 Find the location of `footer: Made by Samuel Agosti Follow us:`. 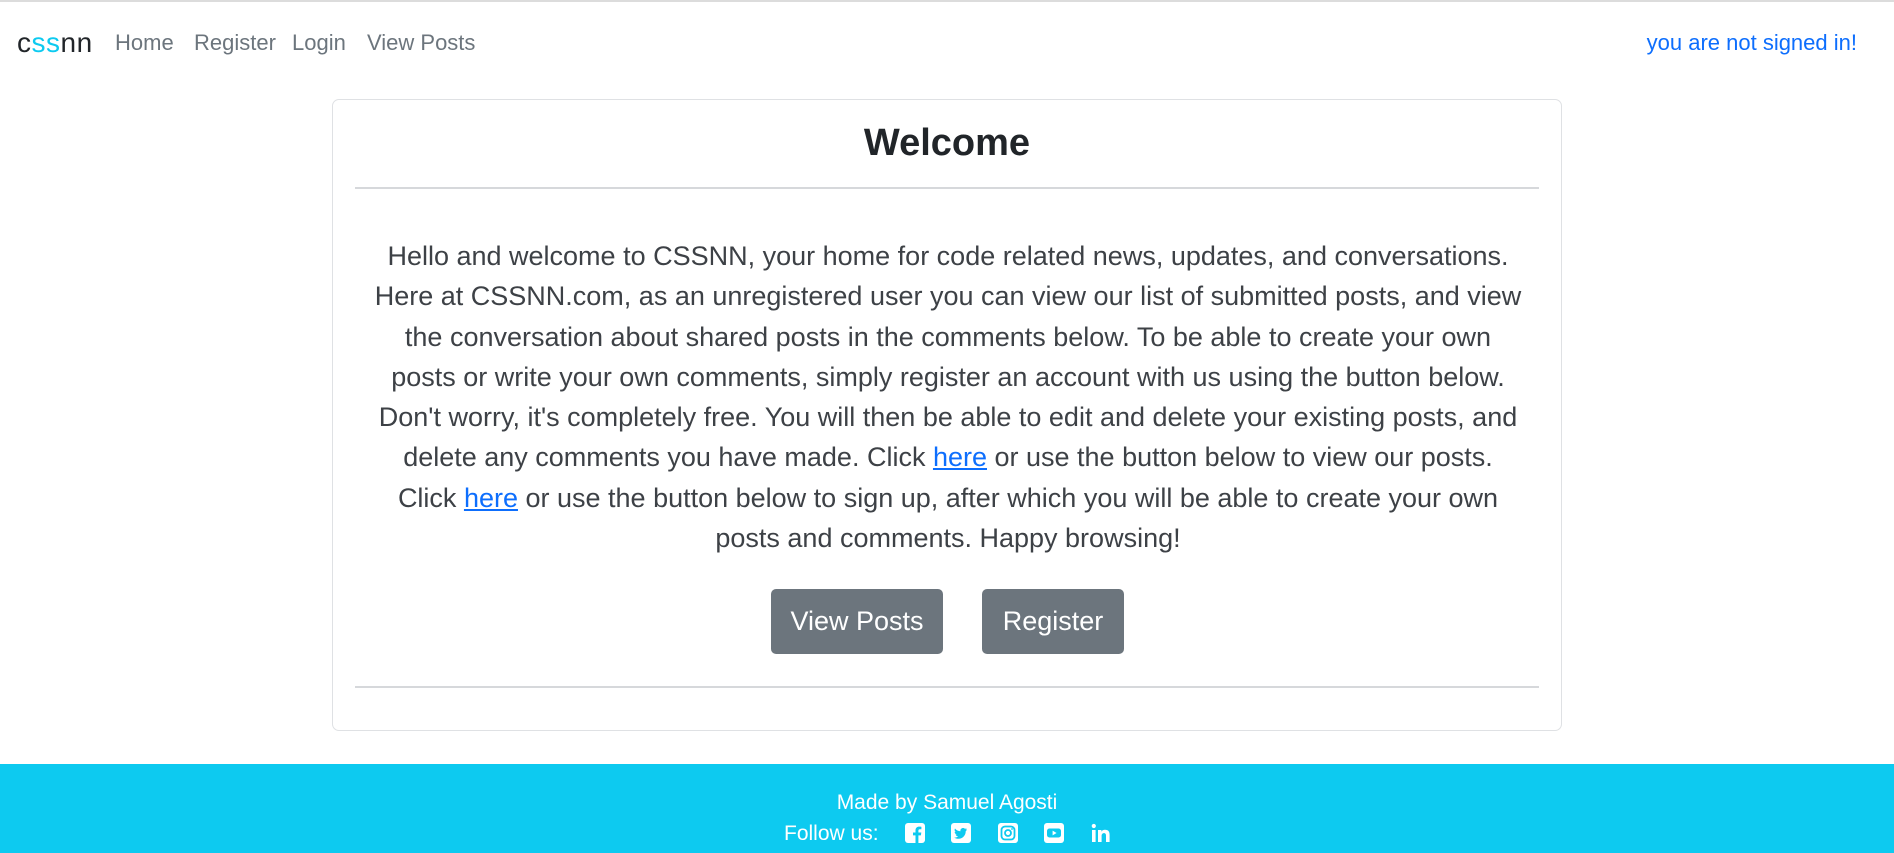

footer: Made by Samuel Agosti Follow us: is located at coordinates (947, 808).